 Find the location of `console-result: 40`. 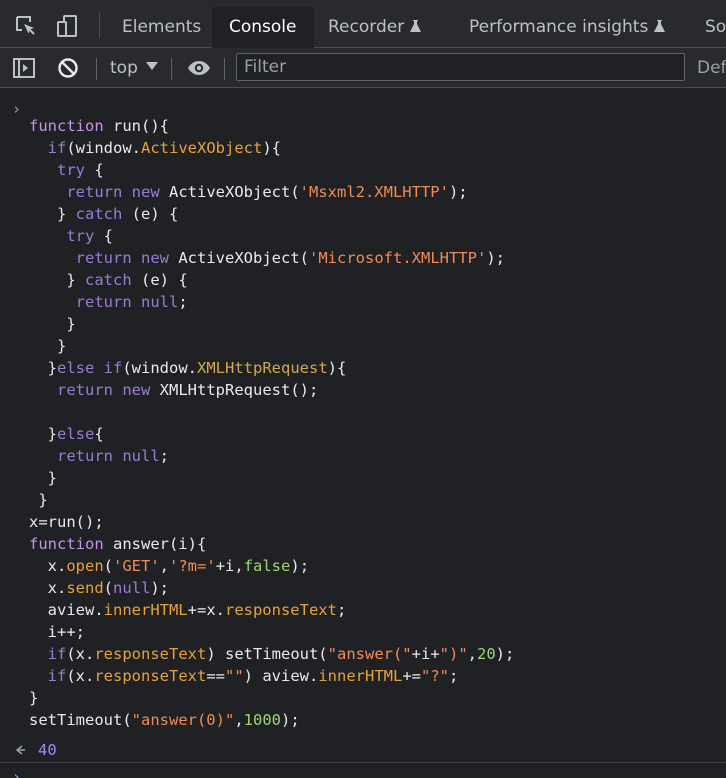

console-result: 40 is located at coordinates (363, 750).